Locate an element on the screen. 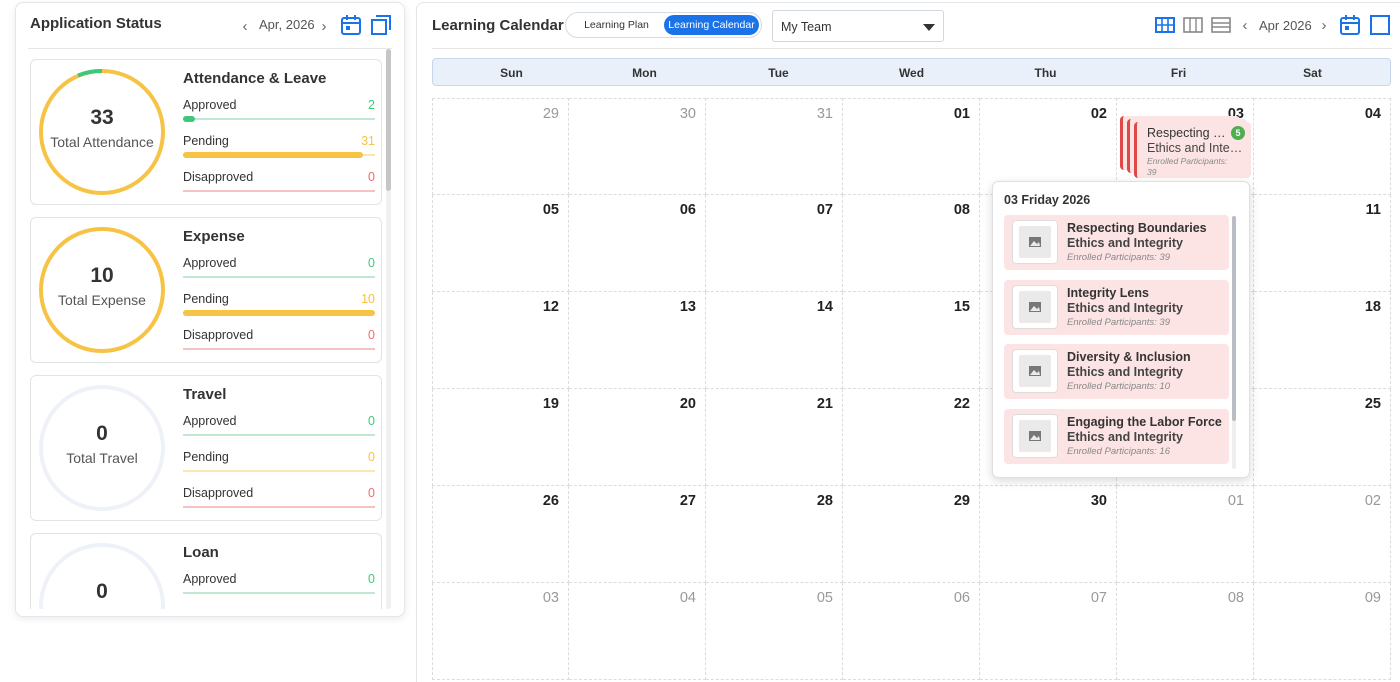 Image resolution: width=1400 pixels, height=682 pixels. day-number: 22 is located at coordinates (961, 404).